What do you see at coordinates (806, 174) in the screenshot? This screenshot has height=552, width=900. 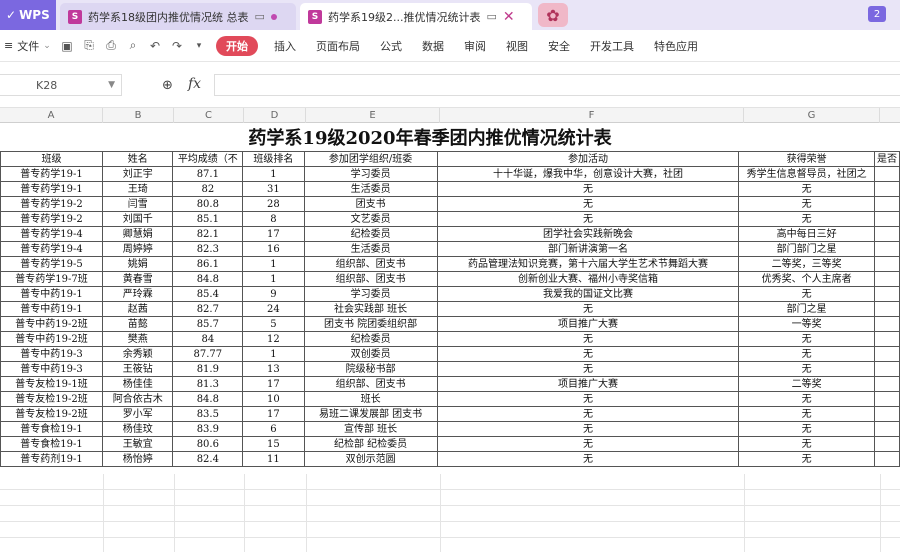 I see `table-cell: 秀学生信息督导员，社团之` at bounding box center [806, 174].